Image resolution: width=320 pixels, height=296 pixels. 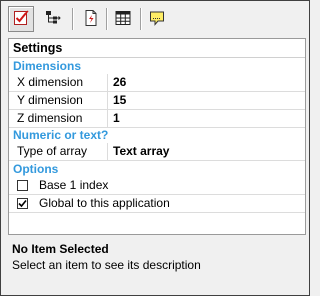 I want to click on document-lightning-icon, so click(x=91, y=19).